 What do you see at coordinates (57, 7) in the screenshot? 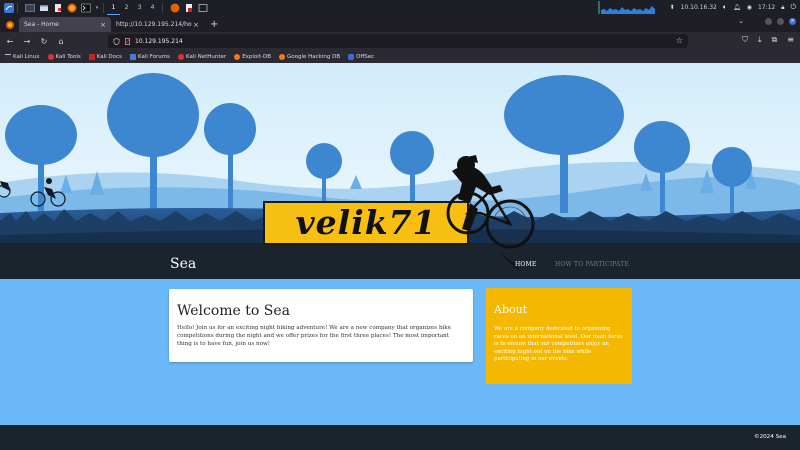
I see `text-editor-icon` at bounding box center [57, 7].